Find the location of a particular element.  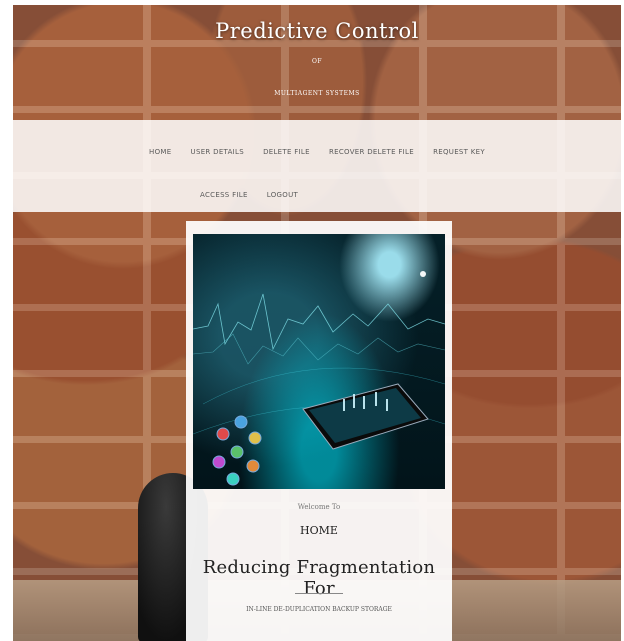

divider is located at coordinates (319, 593).